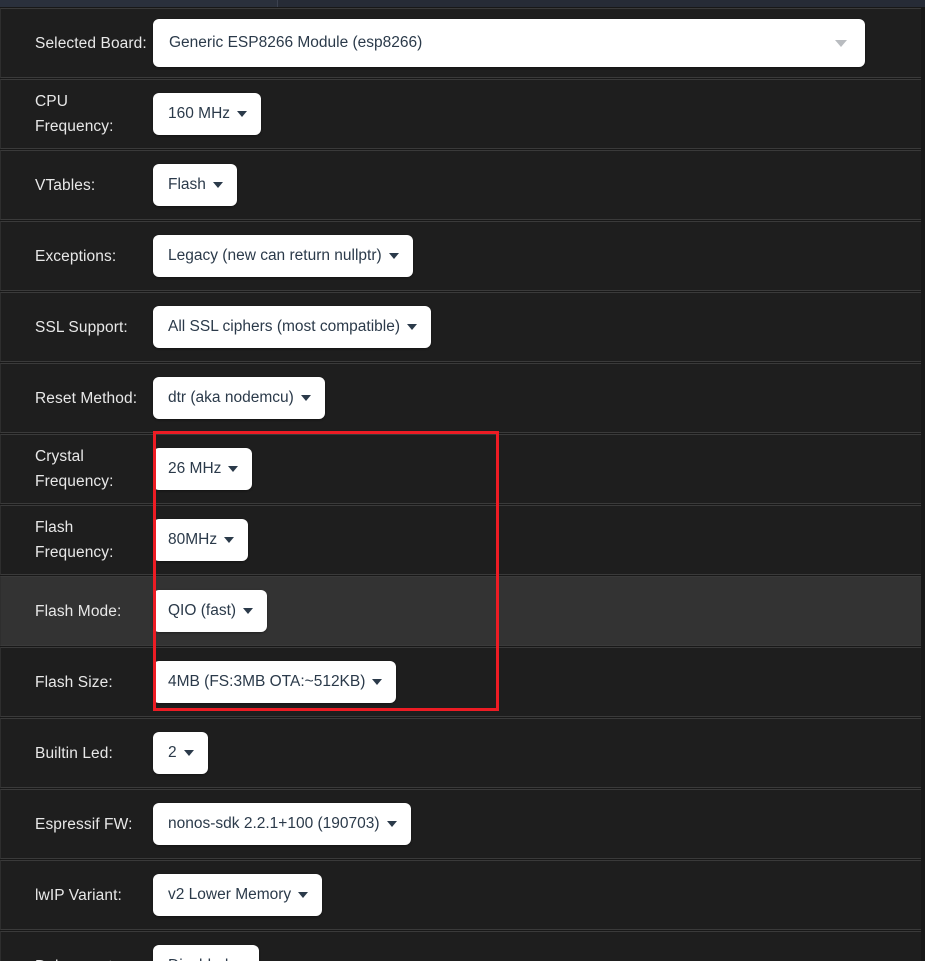  Describe the element at coordinates (78, 895) in the screenshot. I see `setting-label-lwip-variant: lwIP Variant:` at that location.